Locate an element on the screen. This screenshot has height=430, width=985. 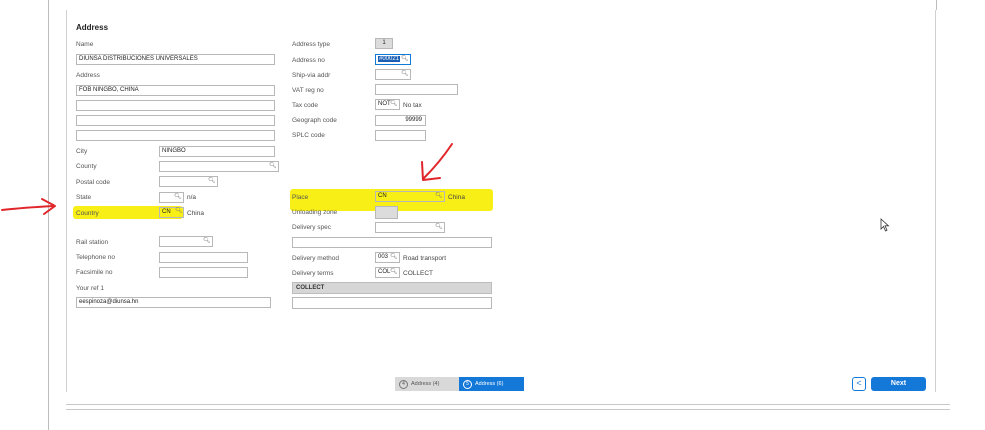
ship-via-label: Ship-via addr is located at coordinates (311, 75).